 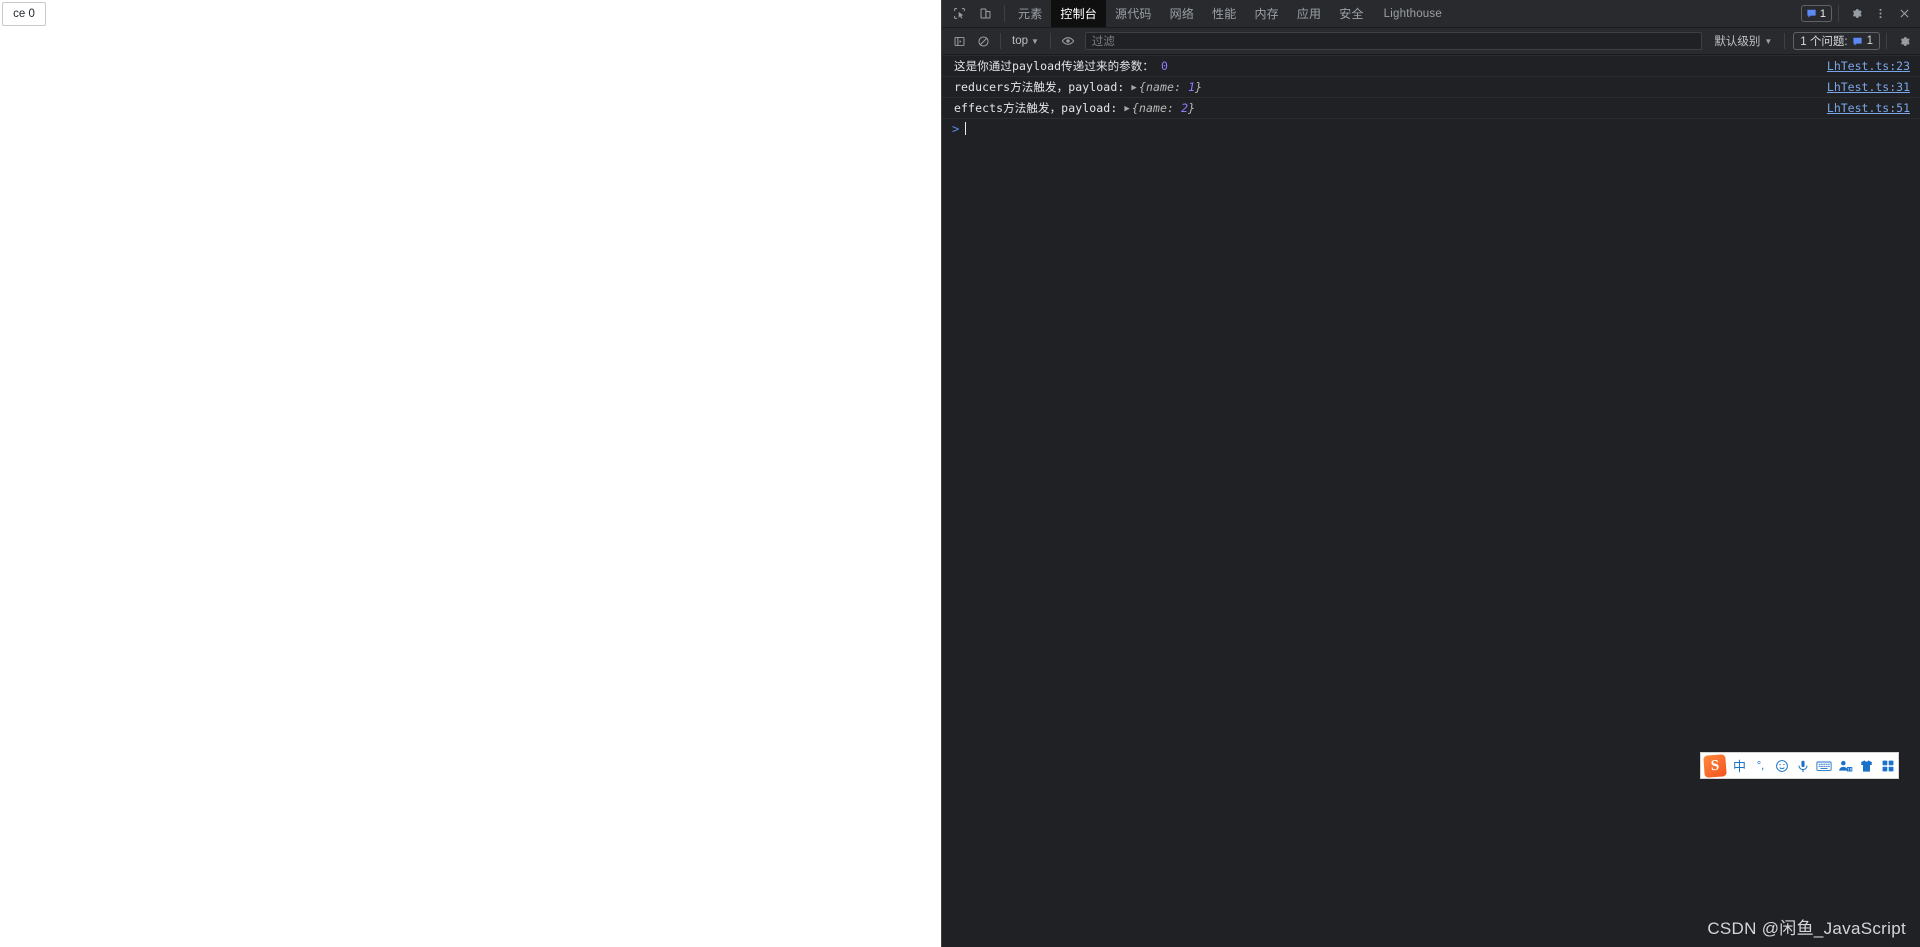 I want to click on tab-sources: 源代码, so click(x=1133, y=13).